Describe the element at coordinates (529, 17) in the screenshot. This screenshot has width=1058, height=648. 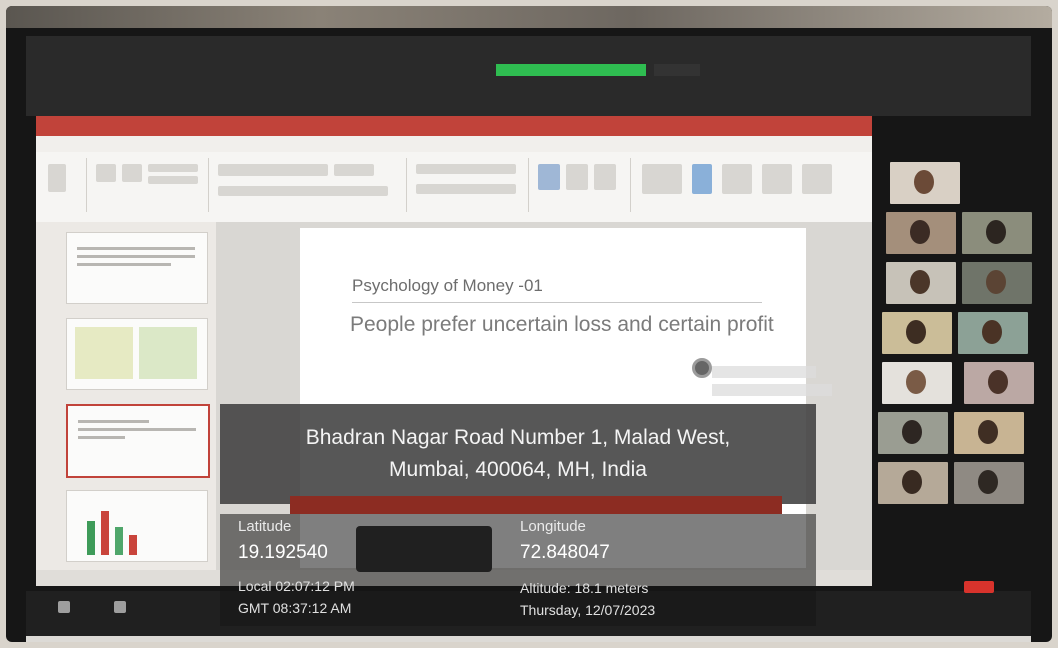
I see `room-background` at that location.